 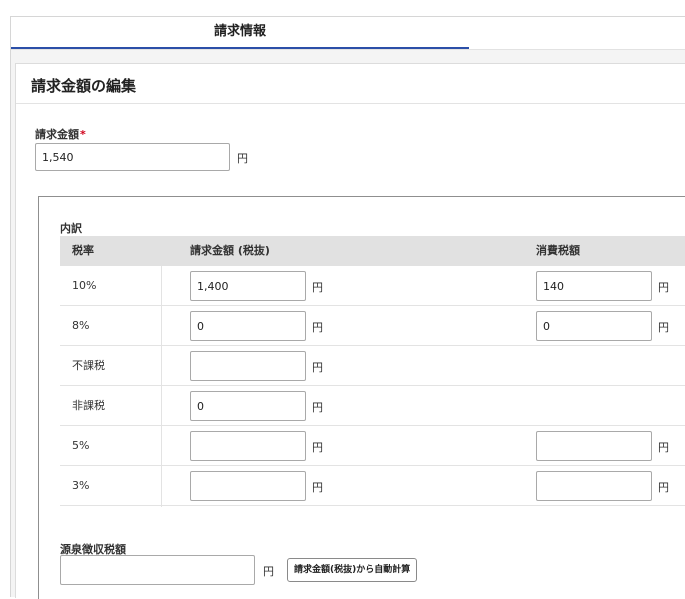 What do you see at coordinates (71, 228) in the screenshot?
I see `breakdown-label: 内訳` at bounding box center [71, 228].